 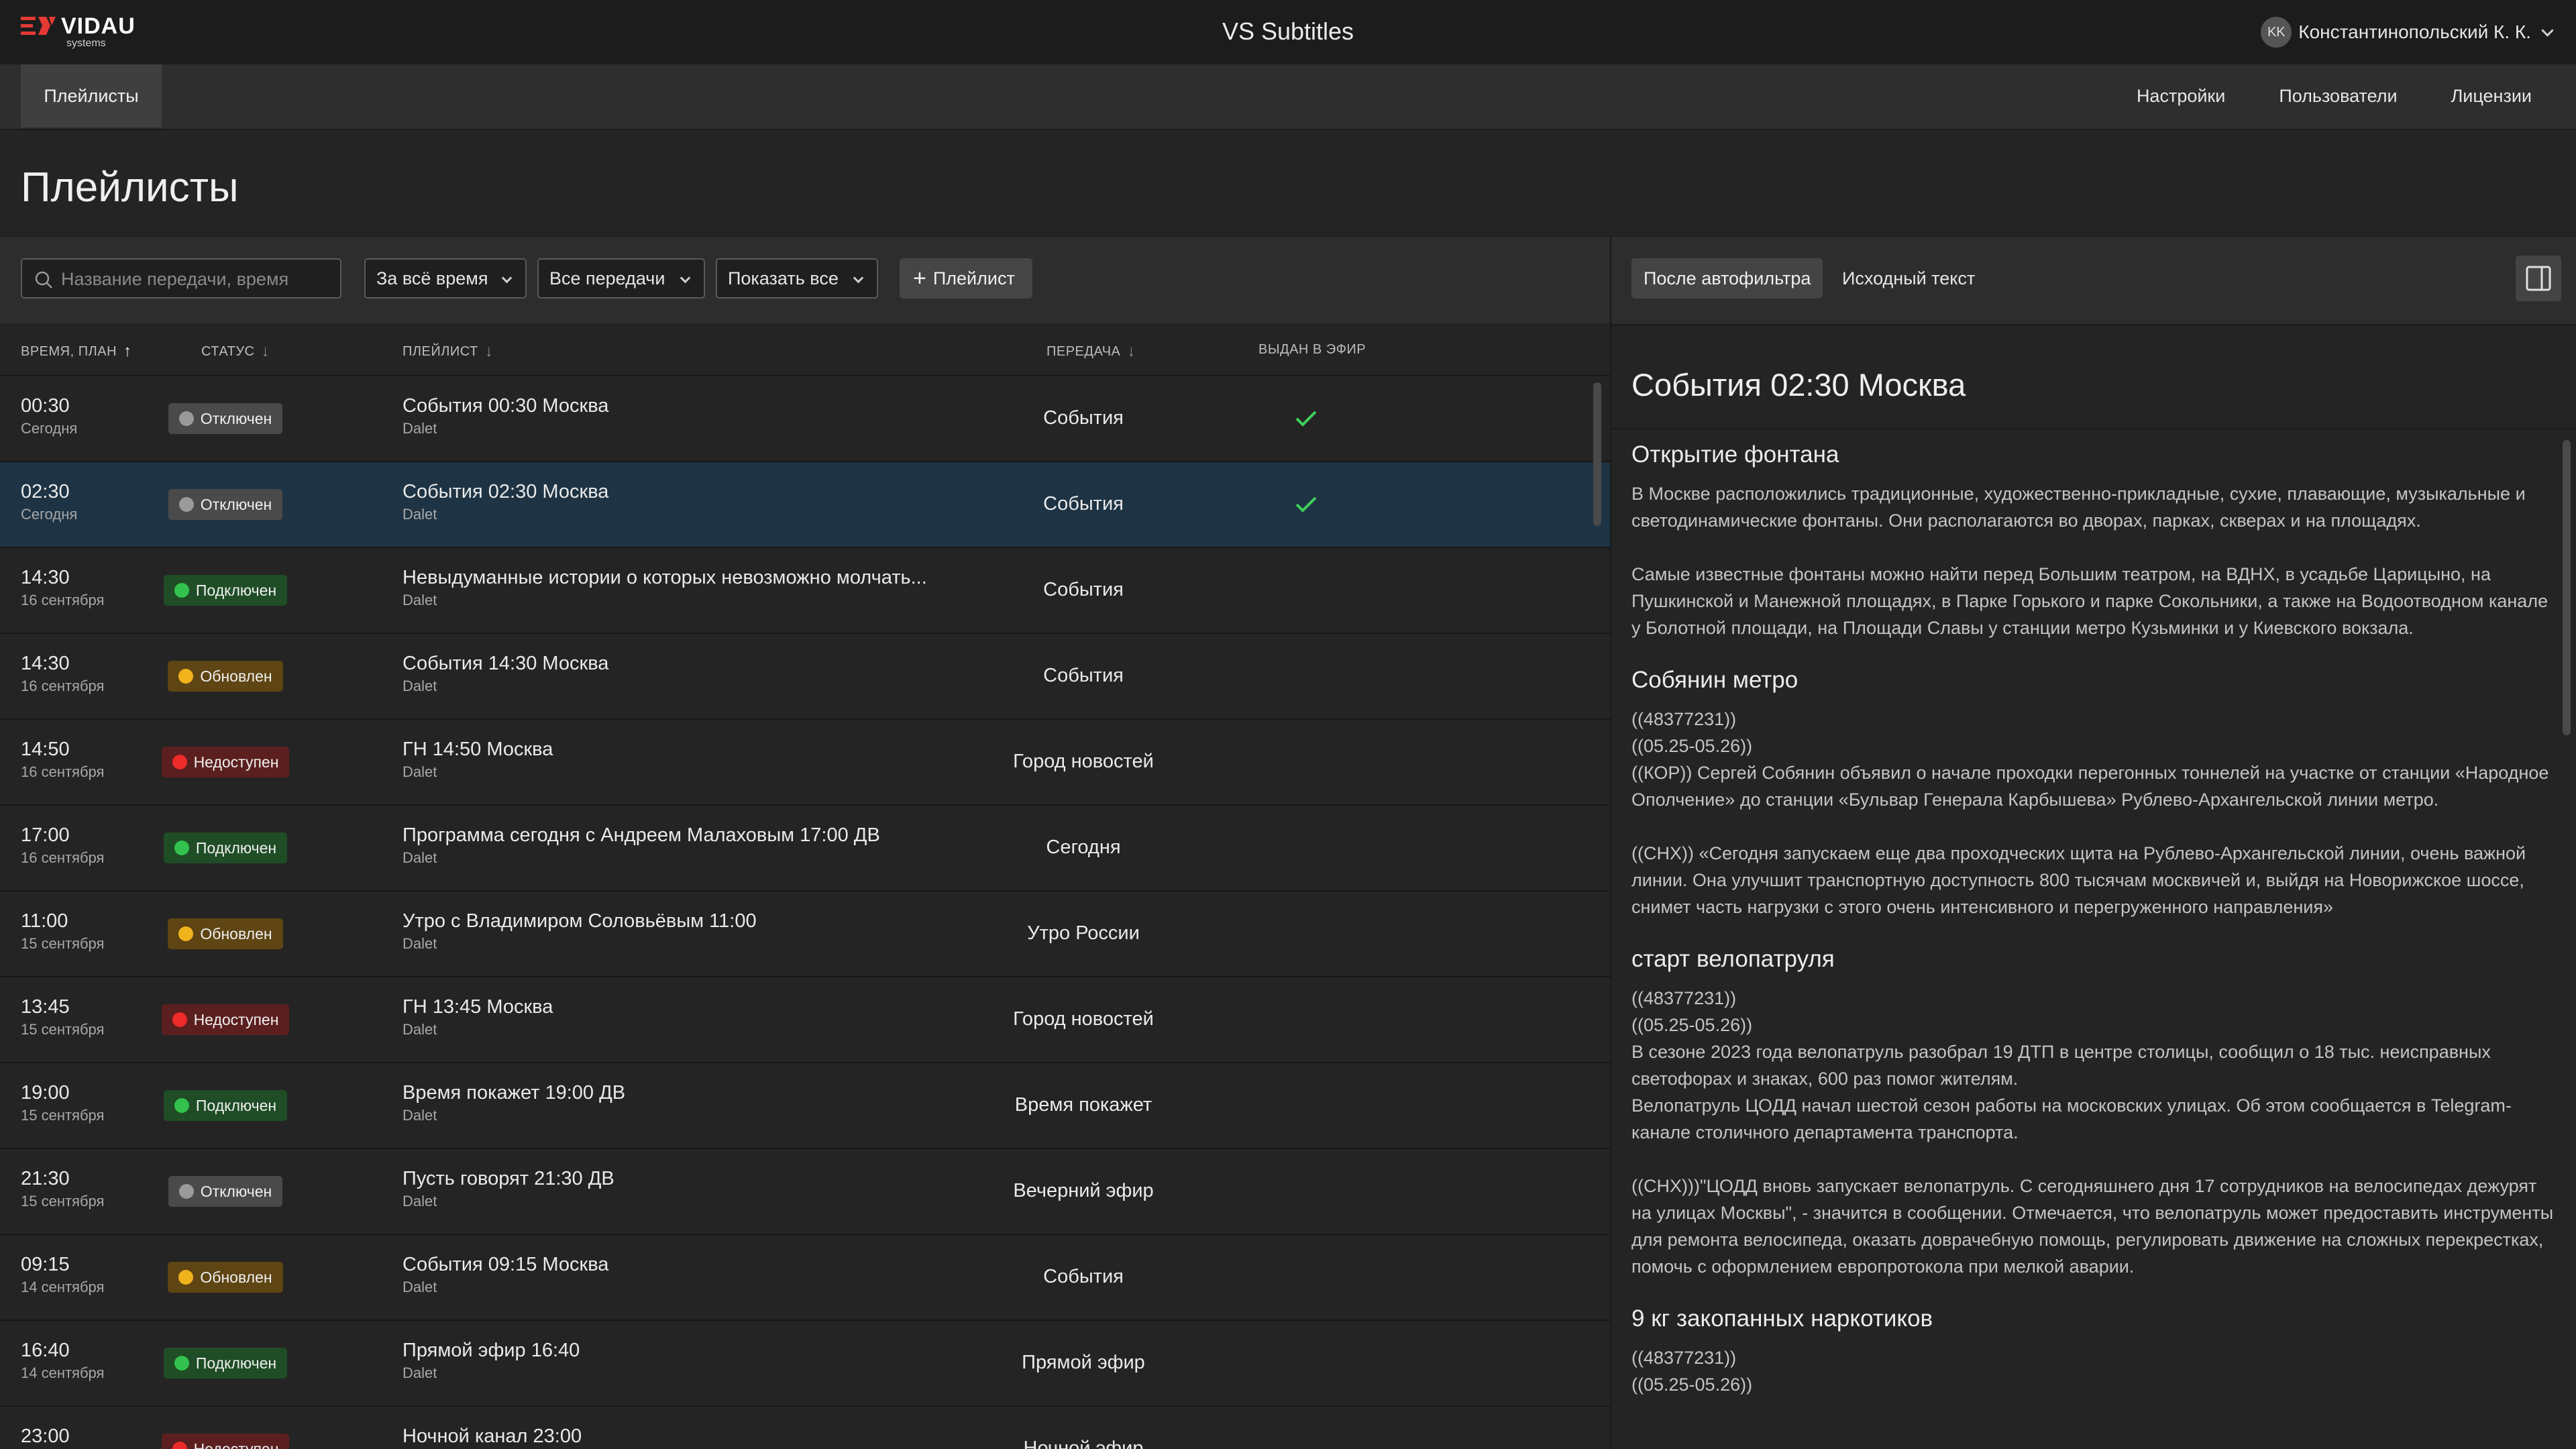 I want to click on status-badge: Подключен, so click(x=225, y=1363).